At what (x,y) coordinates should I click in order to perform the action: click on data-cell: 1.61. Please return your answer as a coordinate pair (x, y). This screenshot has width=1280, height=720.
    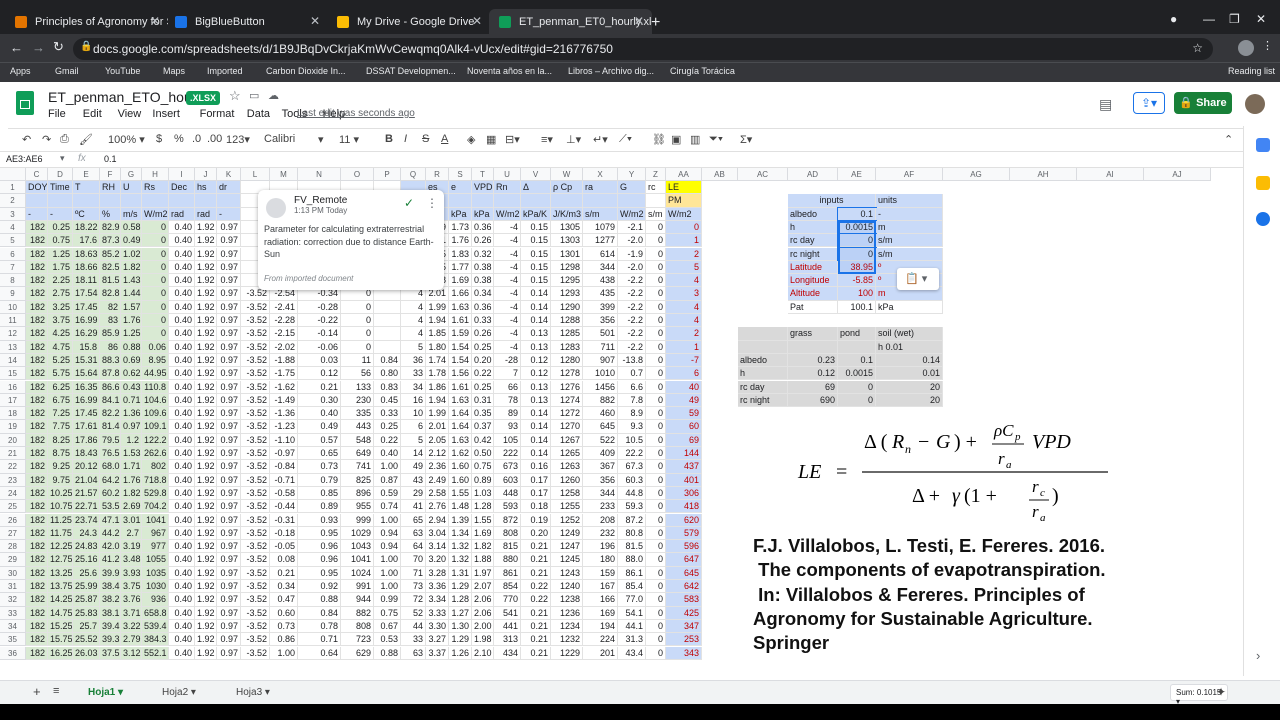
    Looking at the image, I should click on (460, 321).